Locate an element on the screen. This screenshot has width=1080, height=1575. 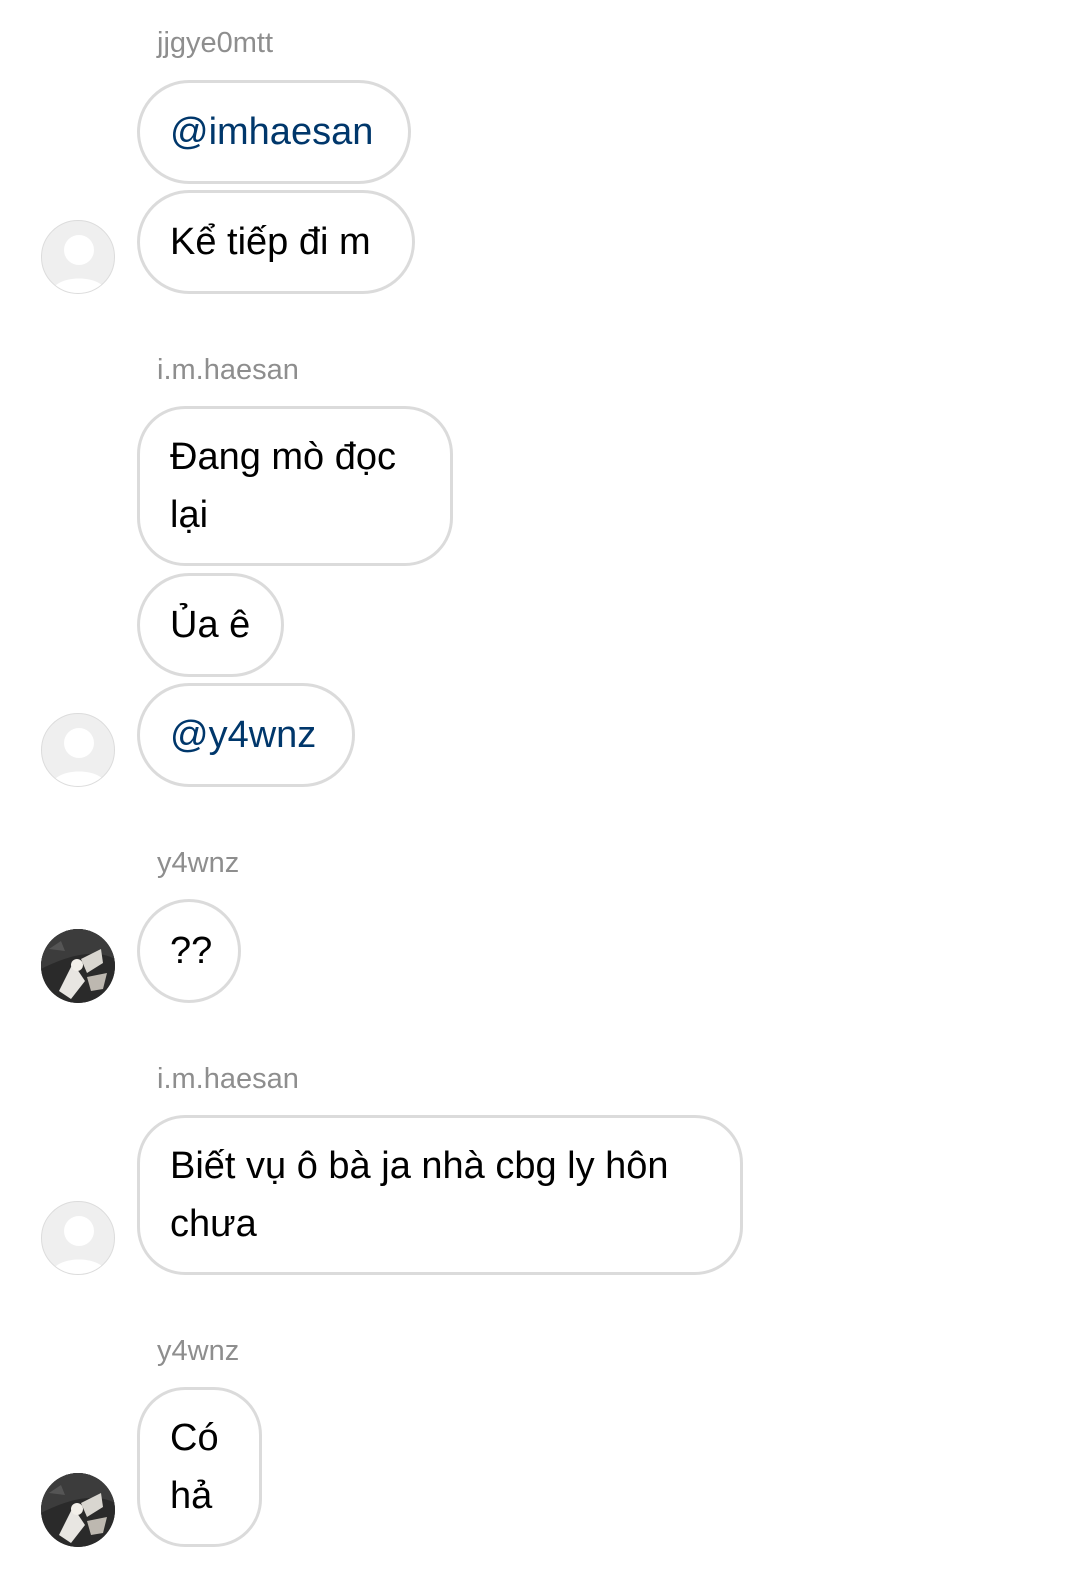
message-bubble: @y4wnz is located at coordinates (246, 735).